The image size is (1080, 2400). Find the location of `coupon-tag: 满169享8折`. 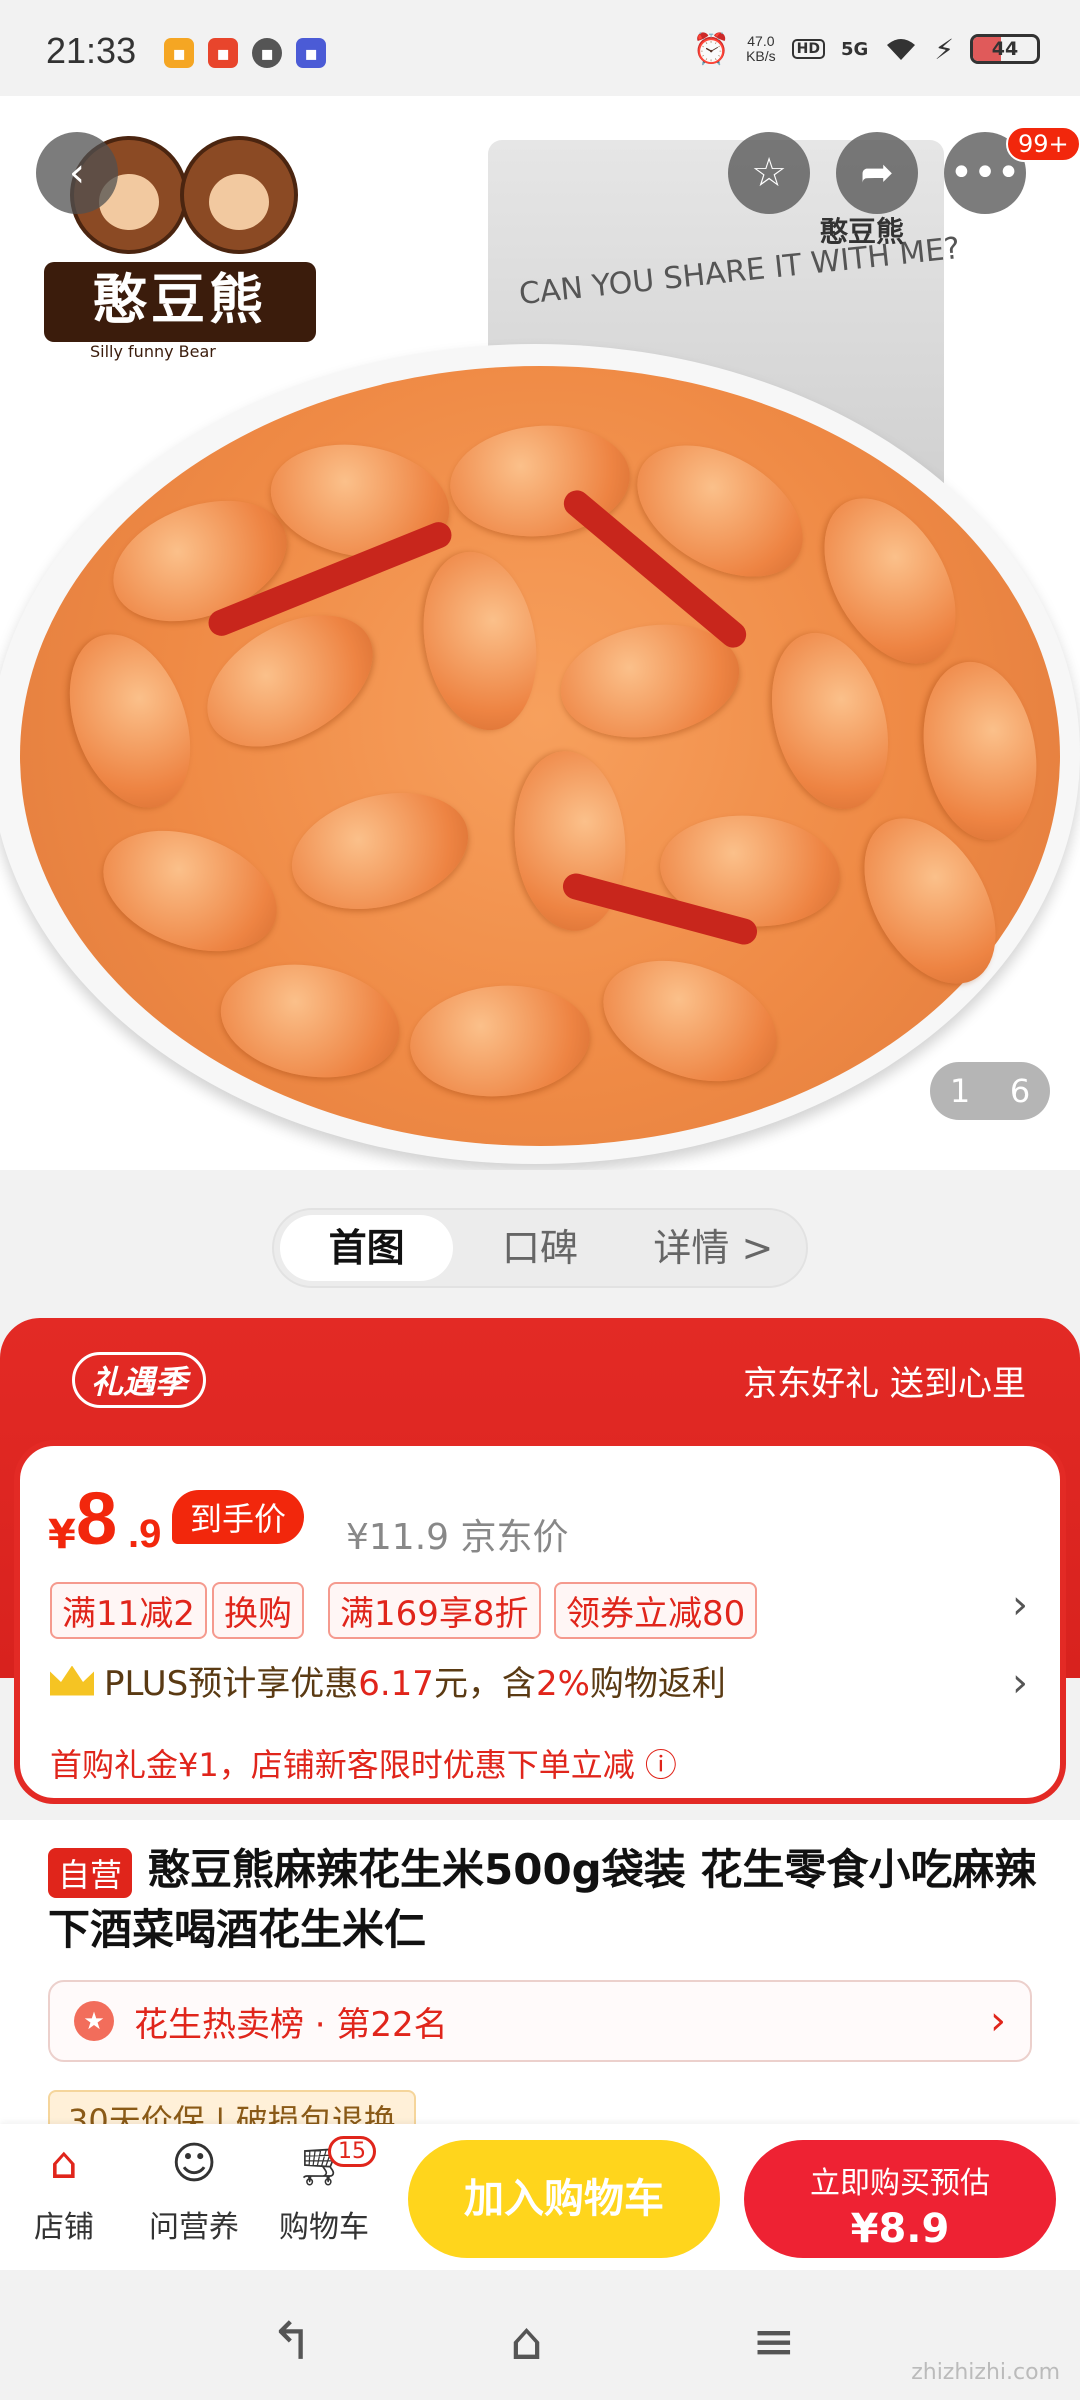

coupon-tag: 满169享8折 is located at coordinates (434, 1610).